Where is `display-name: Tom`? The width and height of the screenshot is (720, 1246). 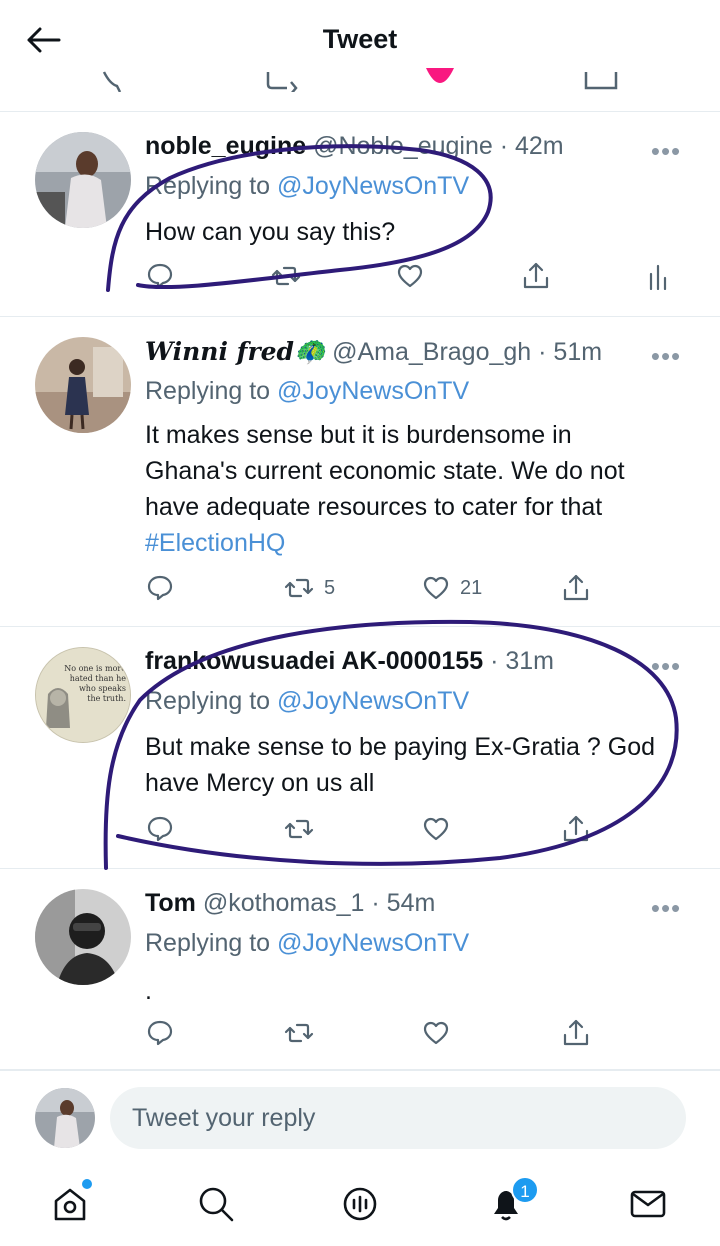 display-name: Tom is located at coordinates (170, 903).